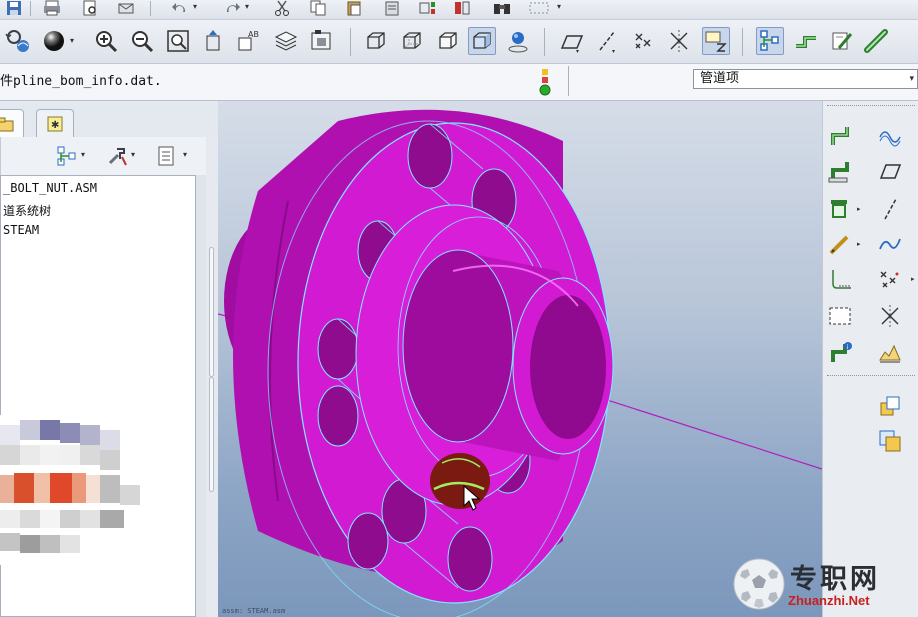  I want to click on model-tree-toolbar: ▾ ▾ ▾, so click(103, 156).